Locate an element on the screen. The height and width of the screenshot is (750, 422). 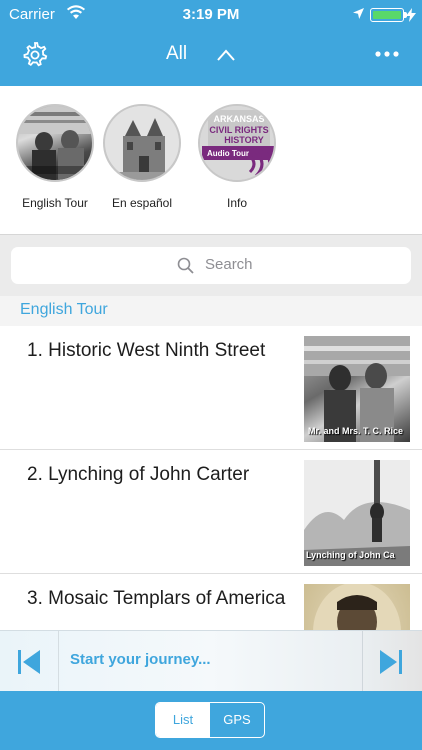
arkansas-civil-rights-logo: ARKANSAS CIVIL RIGHTS HISTORY Audio Tour is located at coordinates (237, 143).